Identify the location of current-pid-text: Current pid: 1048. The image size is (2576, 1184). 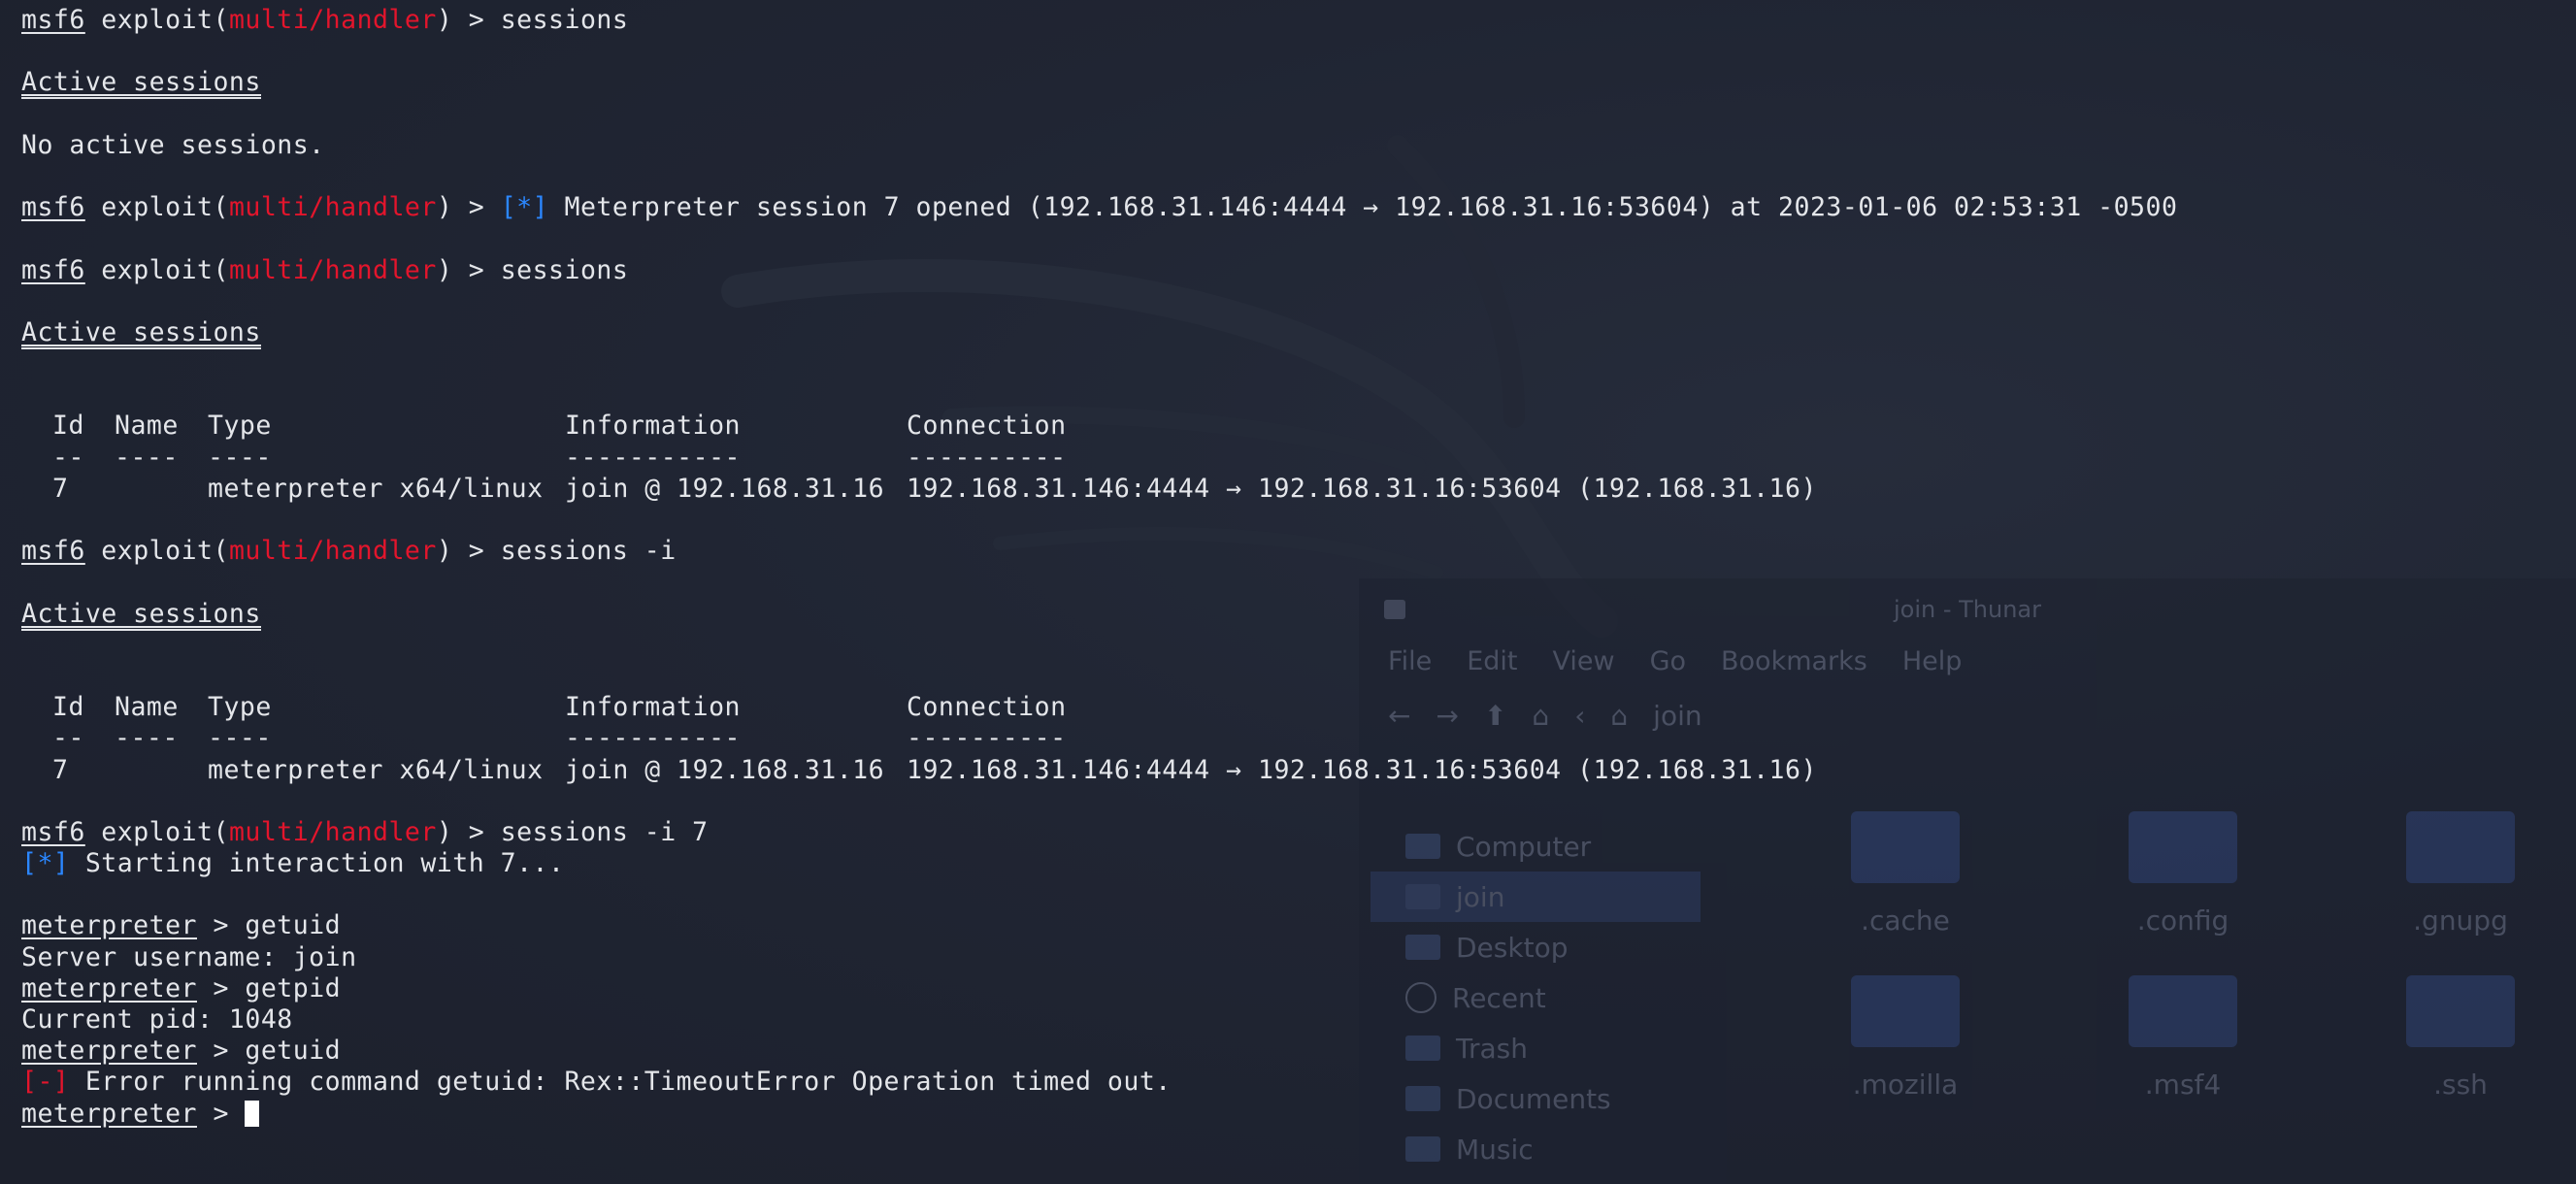
(157, 1020).